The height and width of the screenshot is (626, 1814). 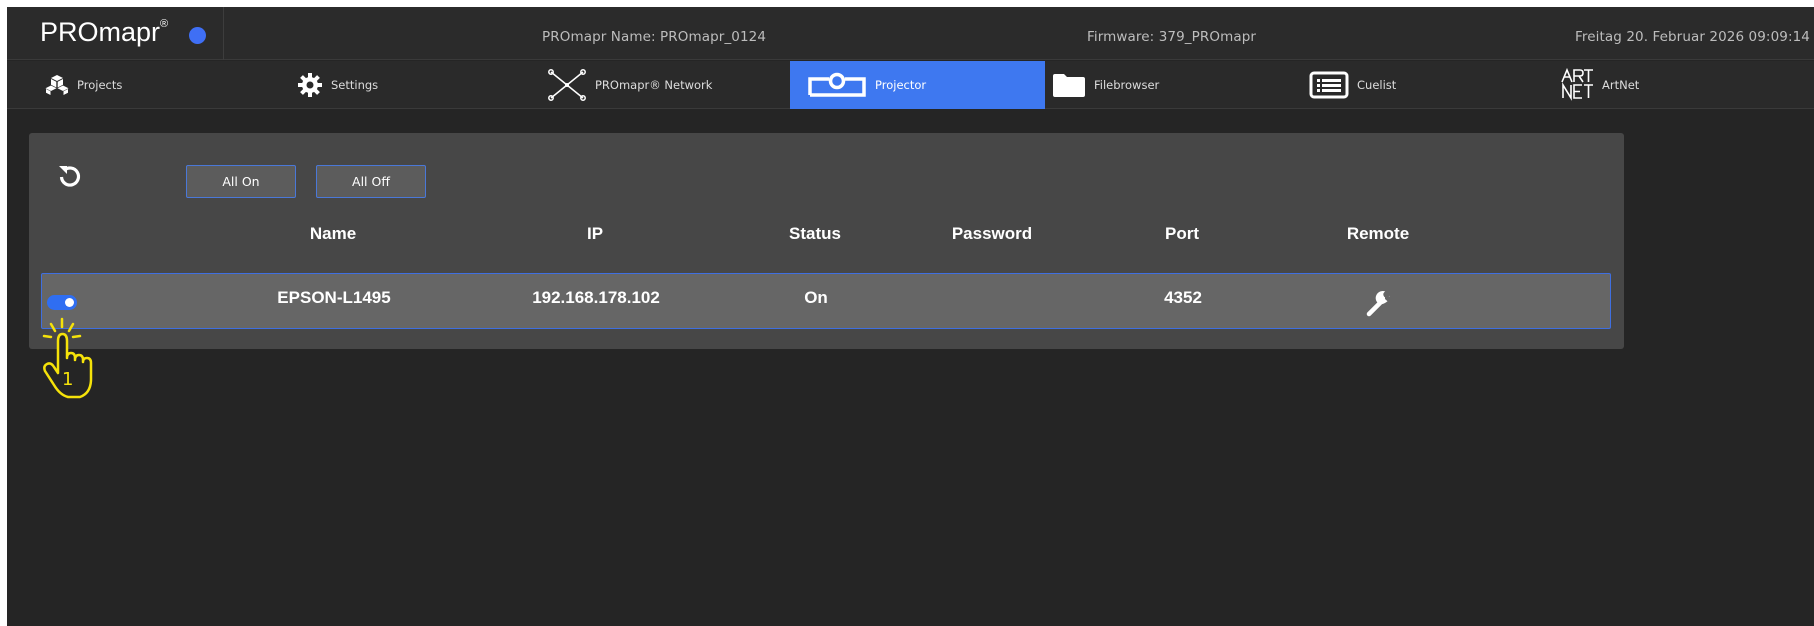 What do you see at coordinates (150, 85) in the screenshot?
I see `nav-projects: Projects` at bounding box center [150, 85].